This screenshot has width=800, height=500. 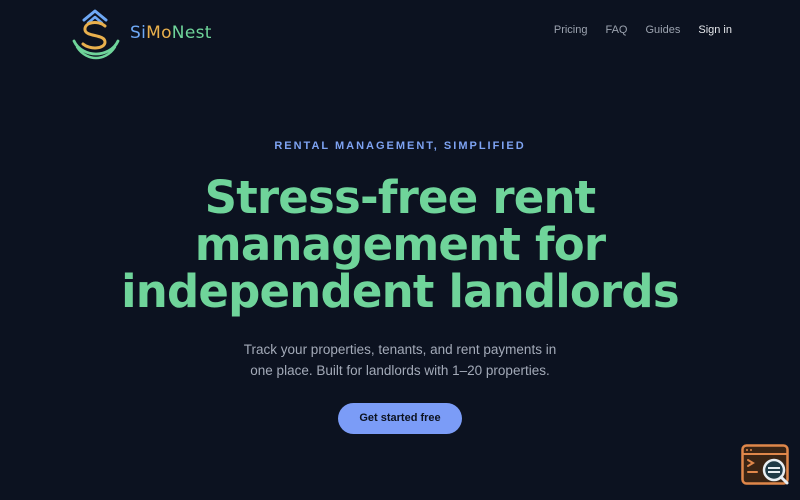 I want to click on house-s-logo-icon, so click(x=96, y=34).